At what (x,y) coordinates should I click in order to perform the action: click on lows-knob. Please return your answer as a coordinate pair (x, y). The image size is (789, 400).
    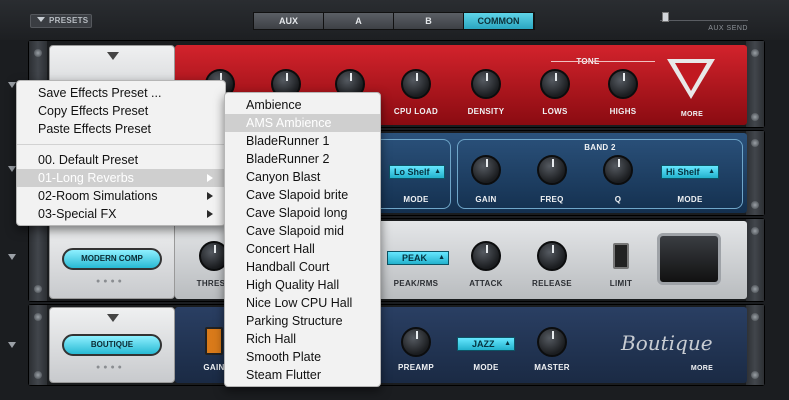
    Looking at the image, I should click on (555, 84).